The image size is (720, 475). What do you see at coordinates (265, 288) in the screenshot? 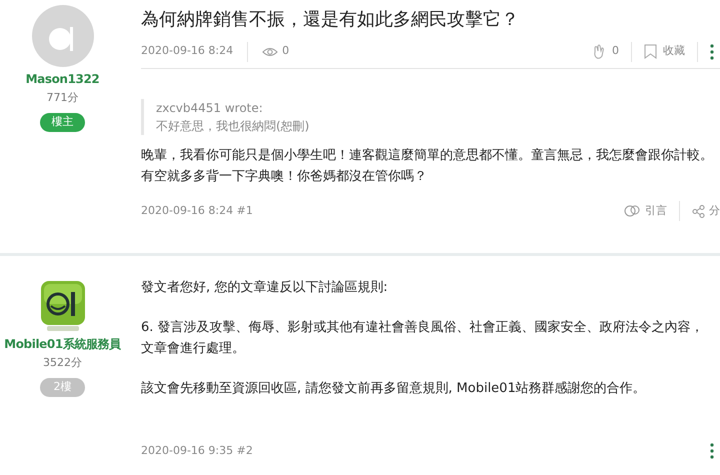
I see `post-text: 發文者您好, 您的文章違反以下討論區規則:` at bounding box center [265, 288].